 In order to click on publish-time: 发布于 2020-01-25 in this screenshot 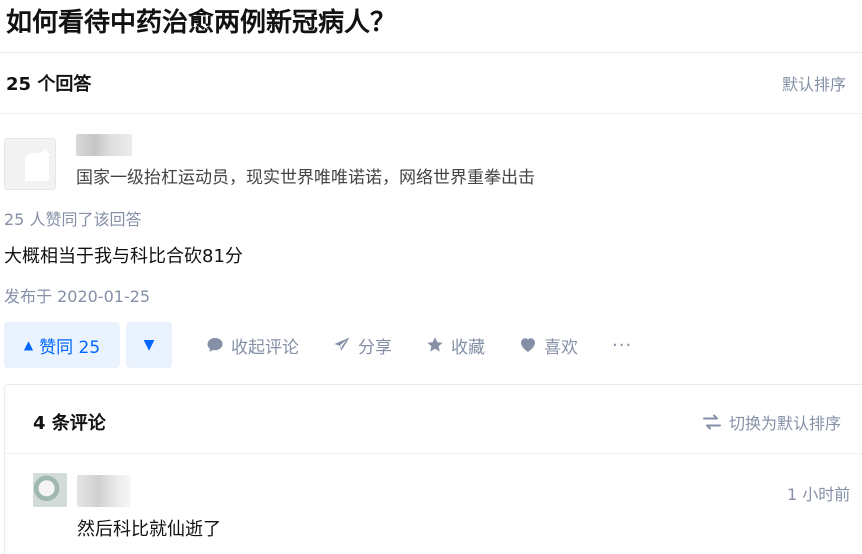, I will do `click(77, 295)`.